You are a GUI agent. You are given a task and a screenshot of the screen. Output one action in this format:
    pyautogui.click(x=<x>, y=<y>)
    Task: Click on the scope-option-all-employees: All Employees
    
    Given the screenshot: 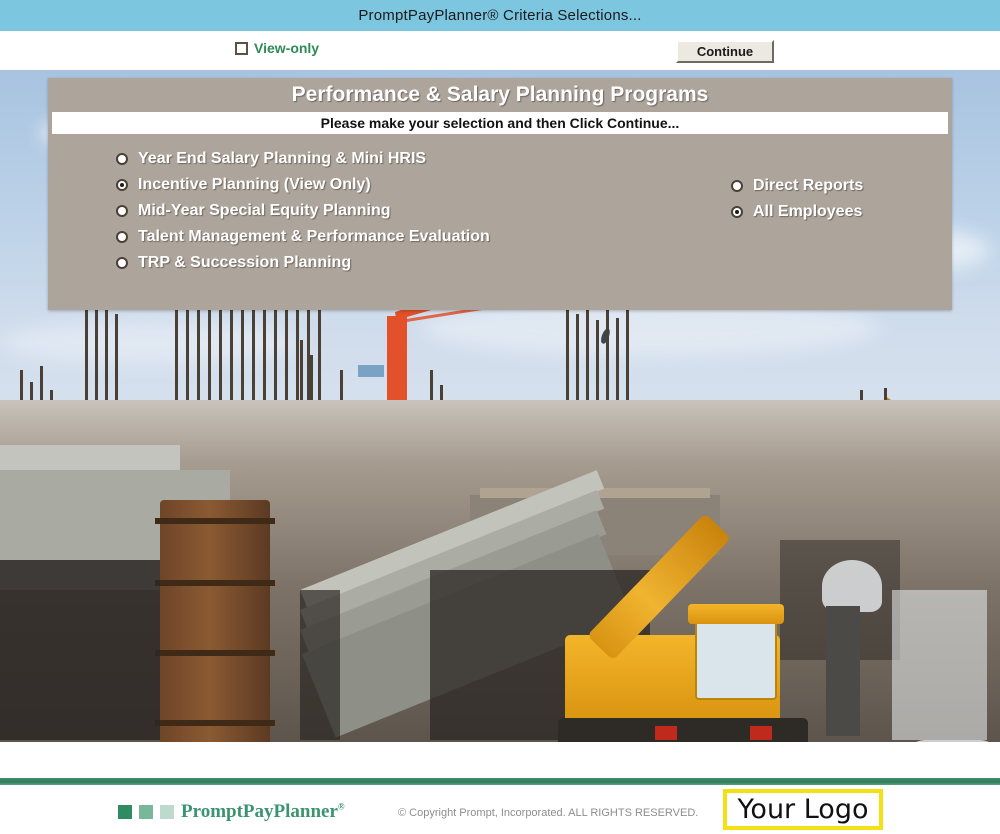 What is the action you would take?
    pyautogui.click(x=797, y=212)
    